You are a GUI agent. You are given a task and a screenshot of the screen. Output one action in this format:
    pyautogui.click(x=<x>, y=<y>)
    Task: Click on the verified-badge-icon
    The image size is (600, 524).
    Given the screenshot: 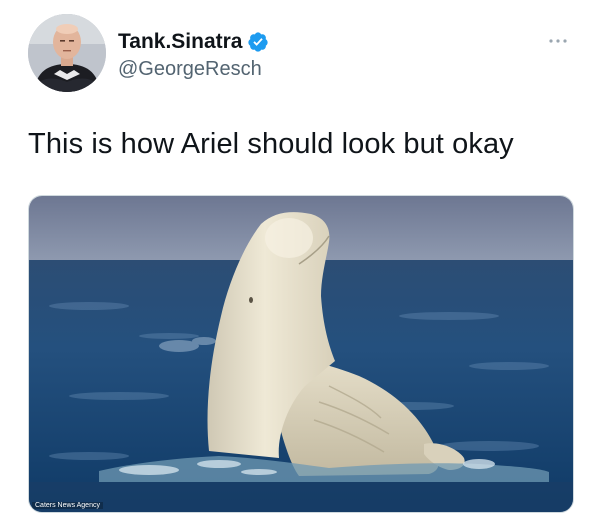 What is the action you would take?
    pyautogui.click(x=258, y=42)
    